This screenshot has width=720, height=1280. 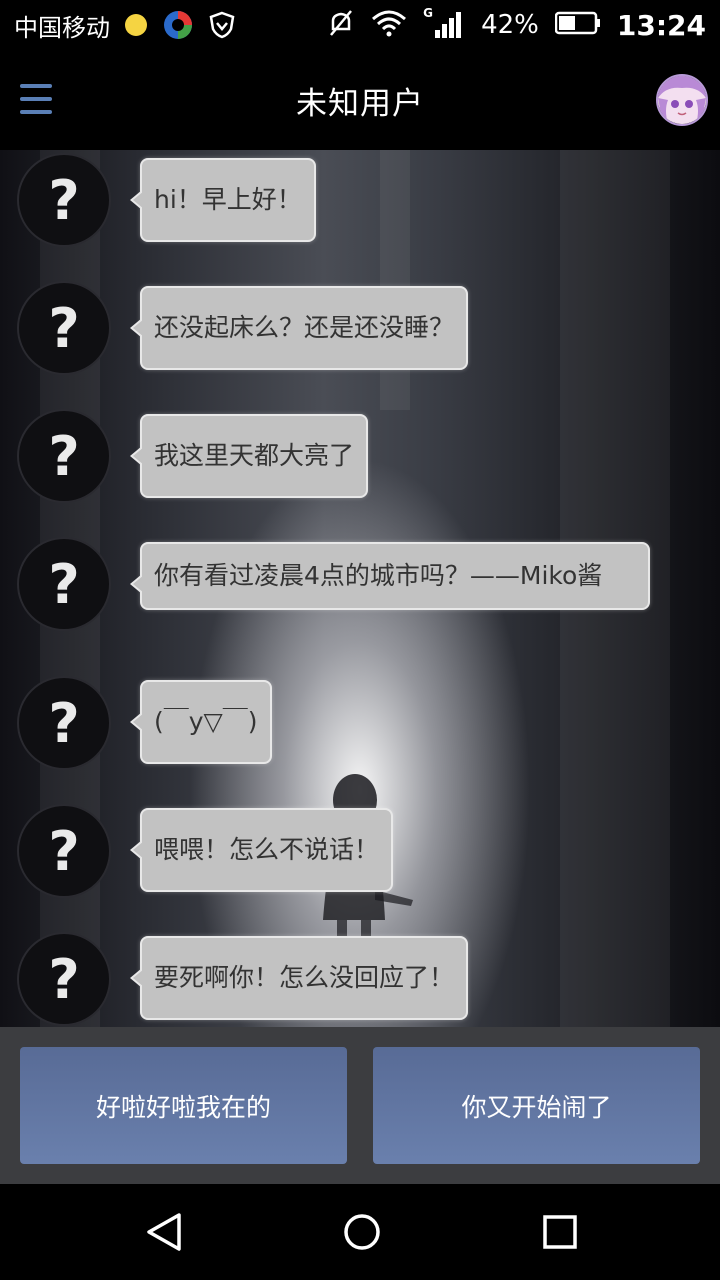 What do you see at coordinates (261, 850) in the screenshot?
I see `message-bubble: 喂喂！怎么不说话！` at bounding box center [261, 850].